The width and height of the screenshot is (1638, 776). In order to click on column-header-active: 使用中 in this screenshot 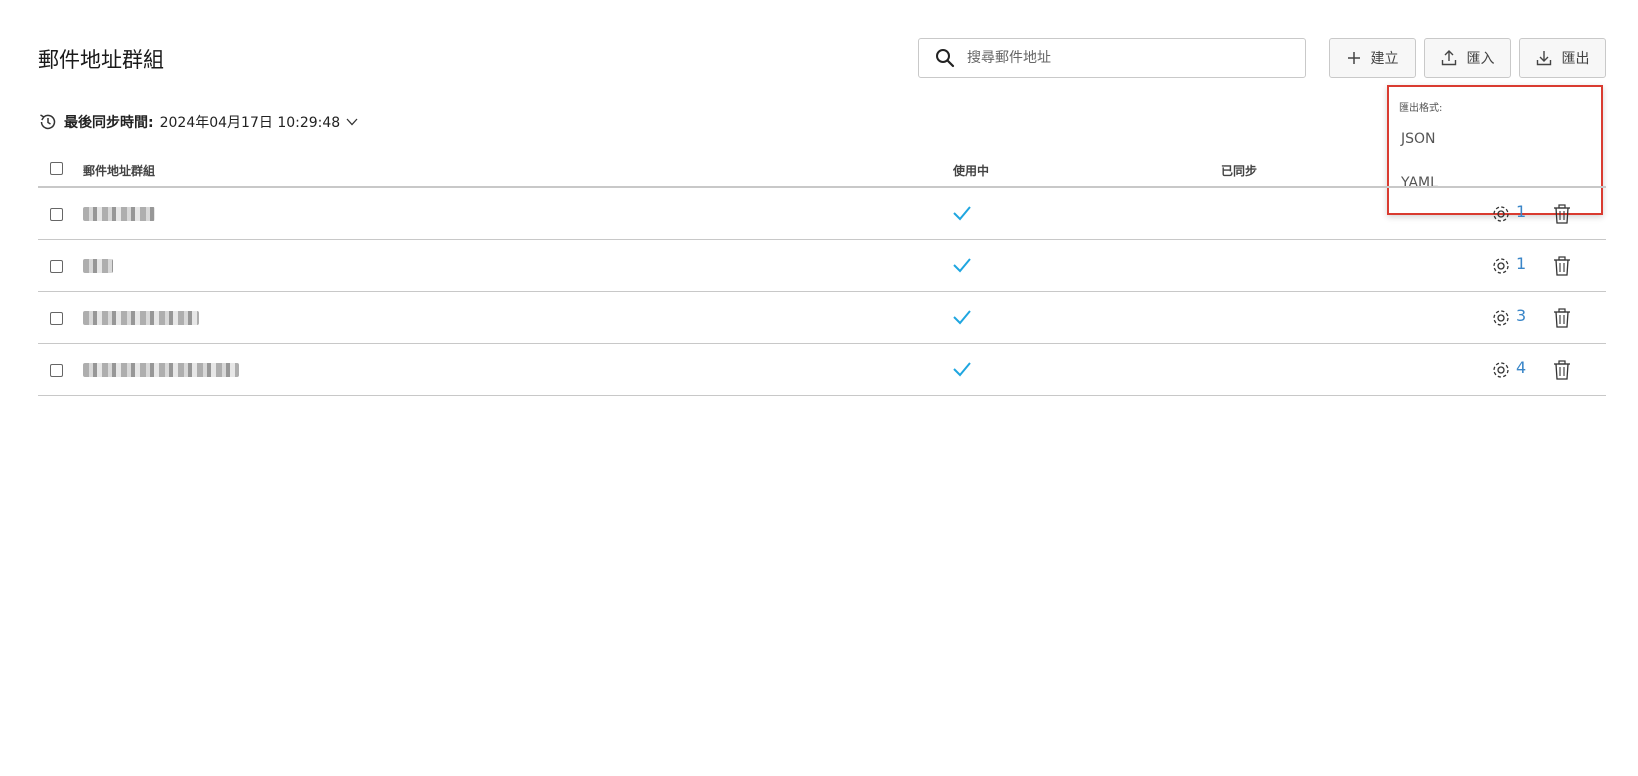, I will do `click(971, 170)`.